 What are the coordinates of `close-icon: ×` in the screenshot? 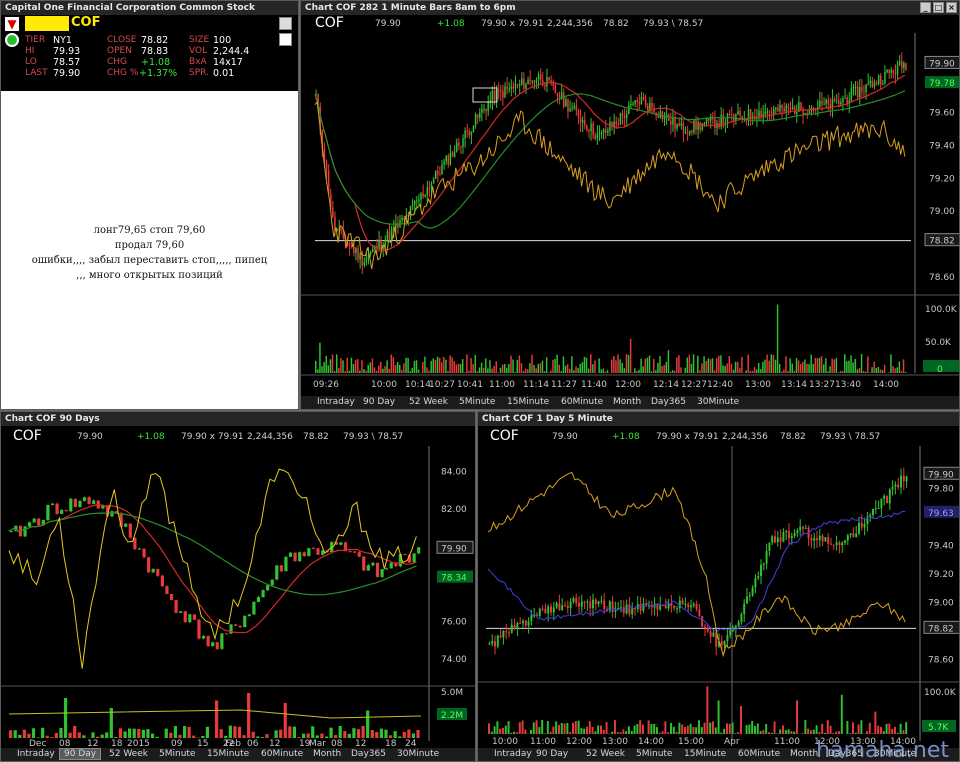 It's located at (951, 7).